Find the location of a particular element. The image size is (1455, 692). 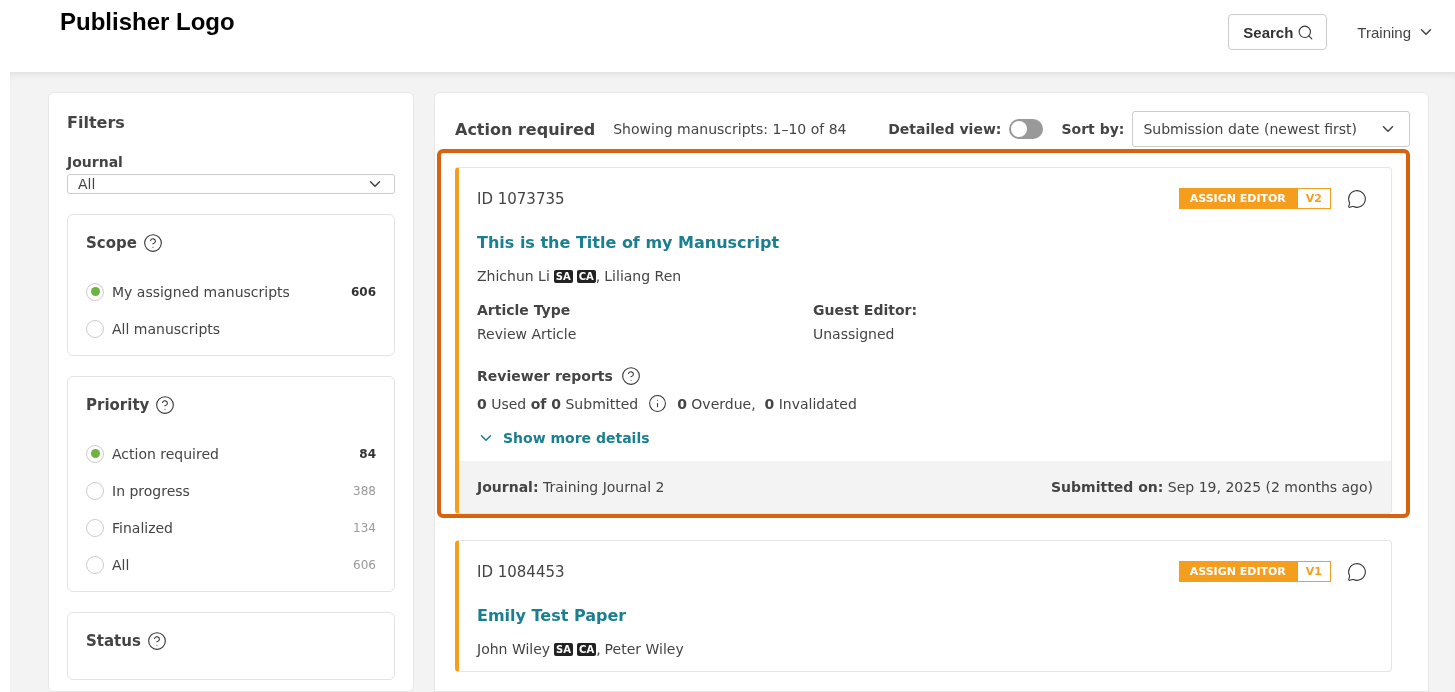

search-button: Search is located at coordinates (1278, 32).